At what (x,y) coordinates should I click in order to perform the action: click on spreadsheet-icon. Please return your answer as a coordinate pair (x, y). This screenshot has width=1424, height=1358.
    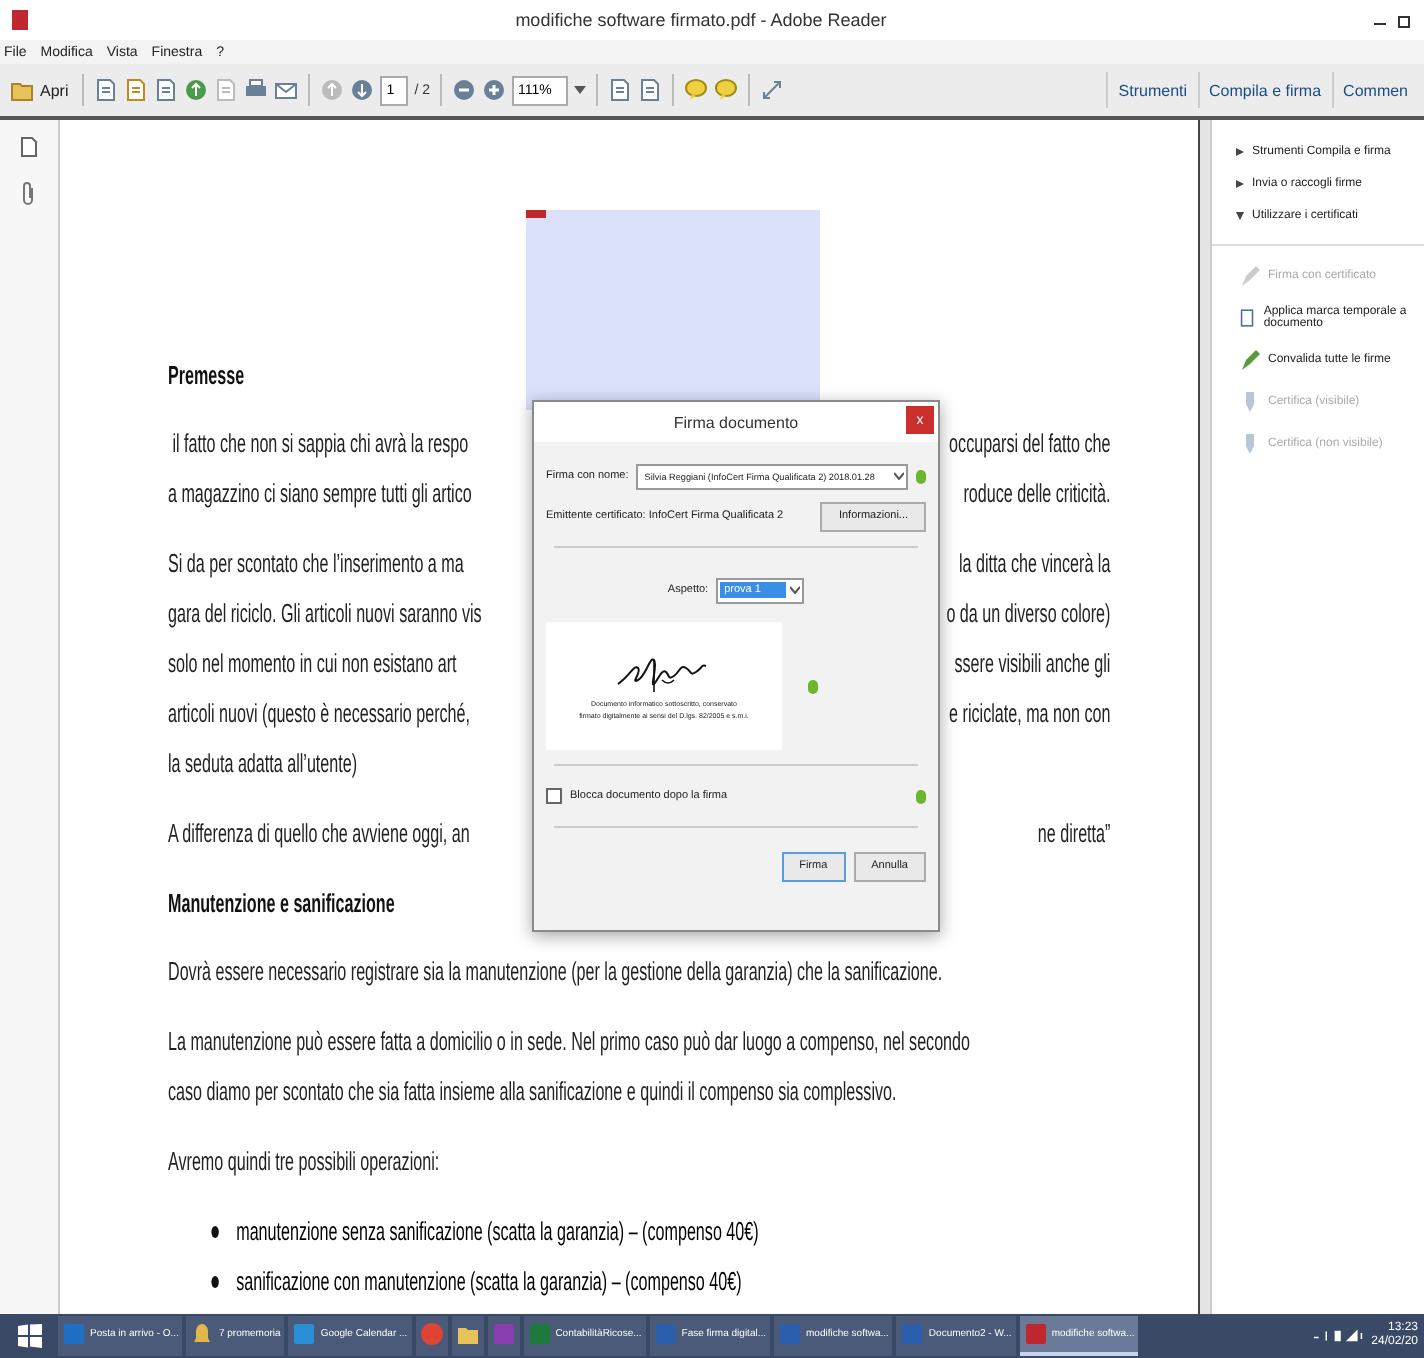
    Looking at the image, I should click on (539, 1334).